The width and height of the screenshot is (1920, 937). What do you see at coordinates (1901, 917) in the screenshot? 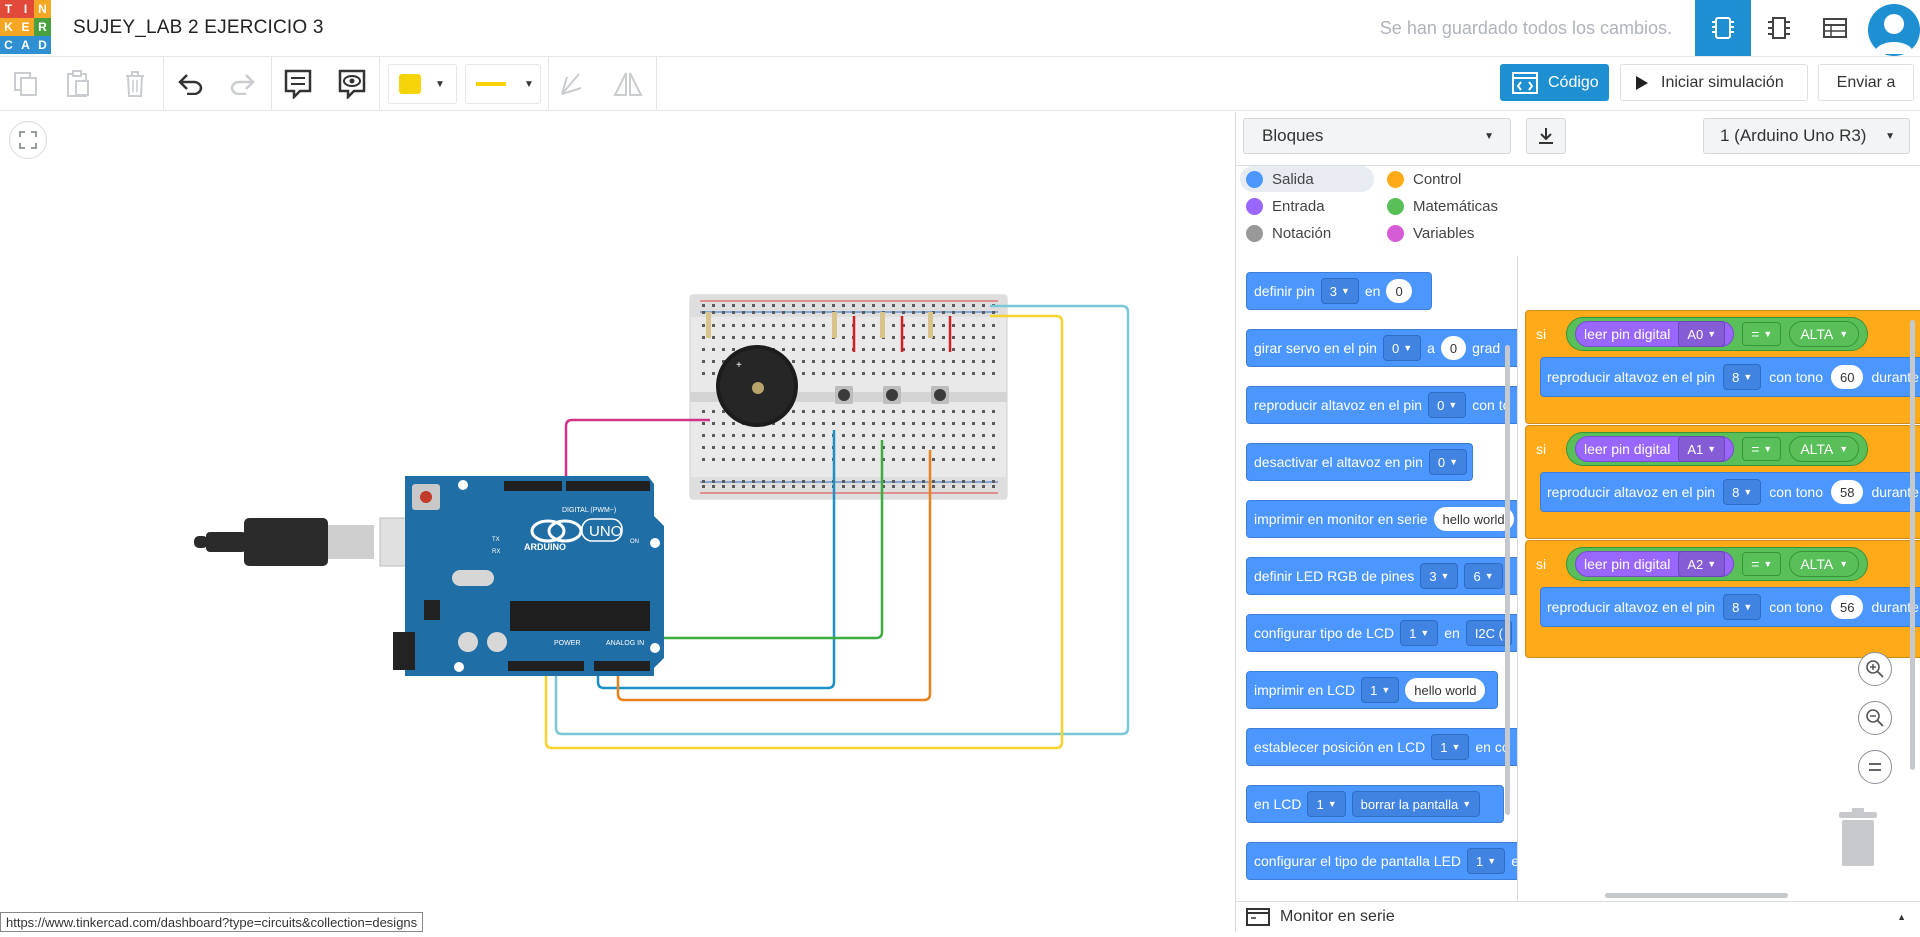
I see `caret-up-icon: ▲` at bounding box center [1901, 917].